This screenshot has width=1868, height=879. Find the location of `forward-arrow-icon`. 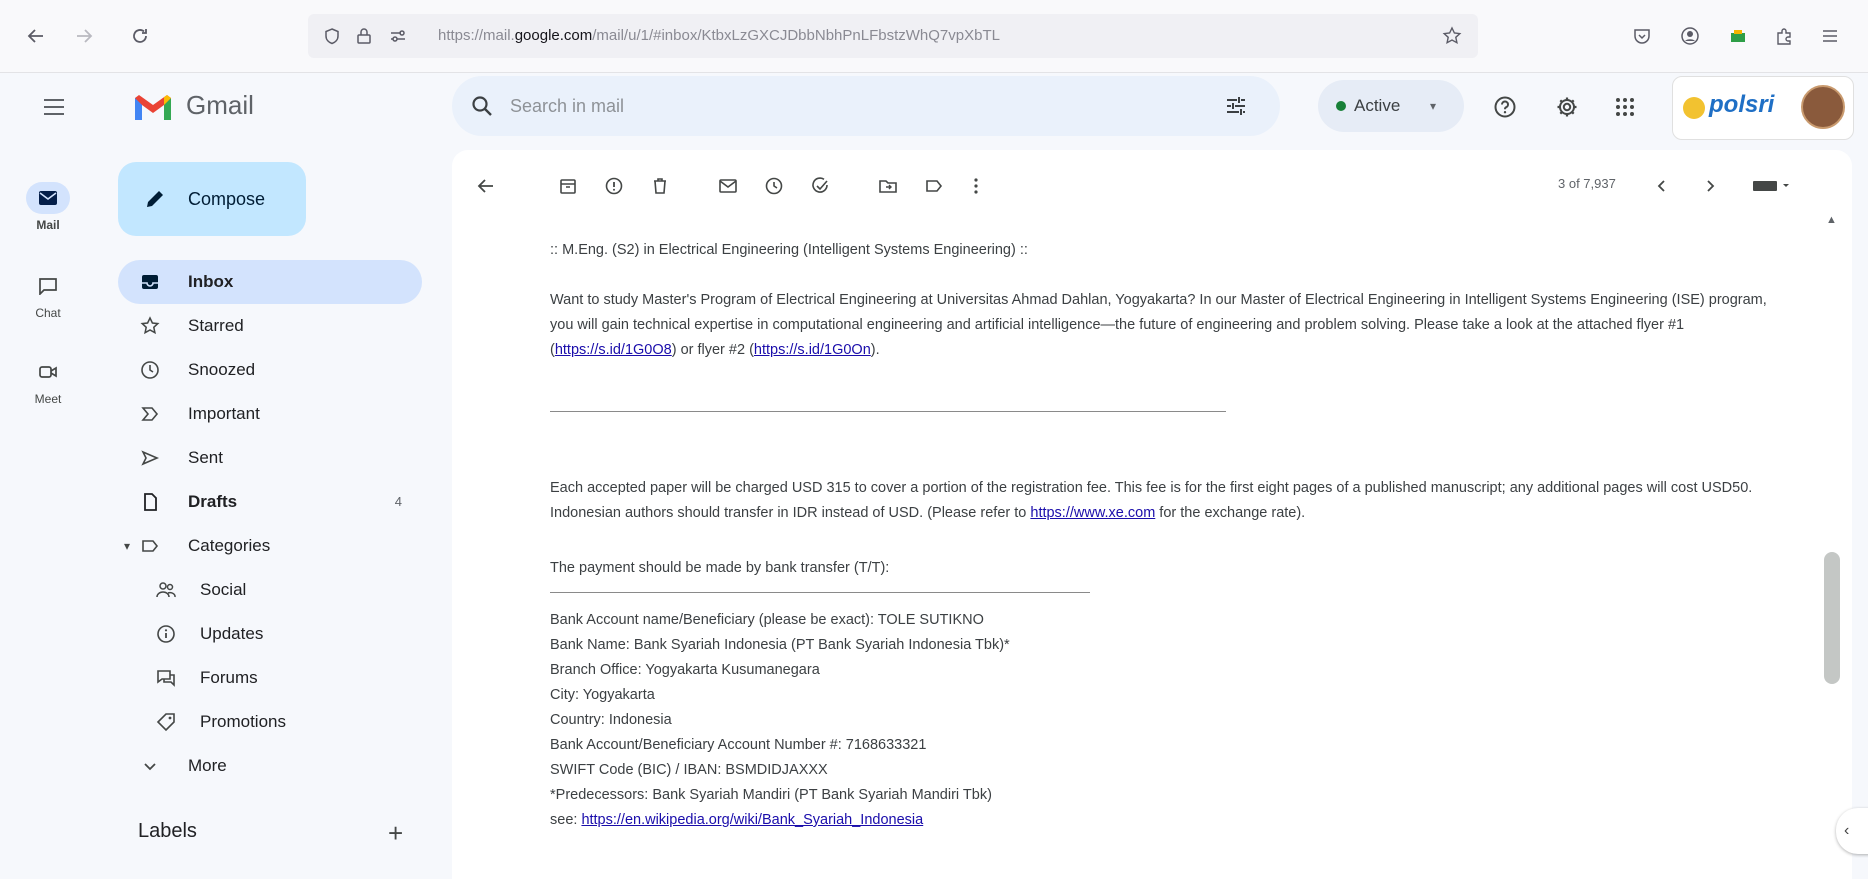

forward-arrow-icon is located at coordinates (84, 36).